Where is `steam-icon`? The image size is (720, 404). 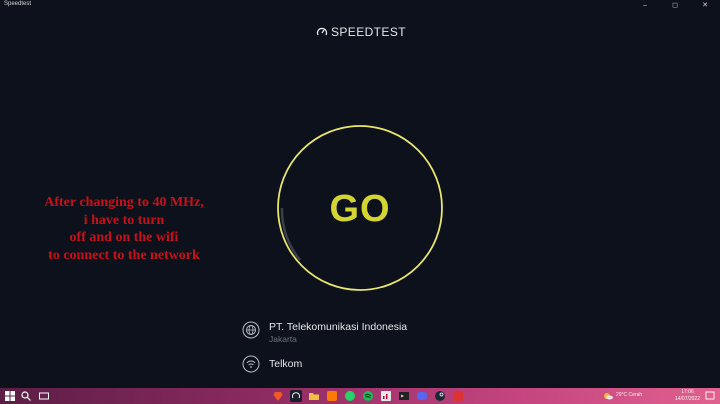
steam-icon is located at coordinates (440, 396).